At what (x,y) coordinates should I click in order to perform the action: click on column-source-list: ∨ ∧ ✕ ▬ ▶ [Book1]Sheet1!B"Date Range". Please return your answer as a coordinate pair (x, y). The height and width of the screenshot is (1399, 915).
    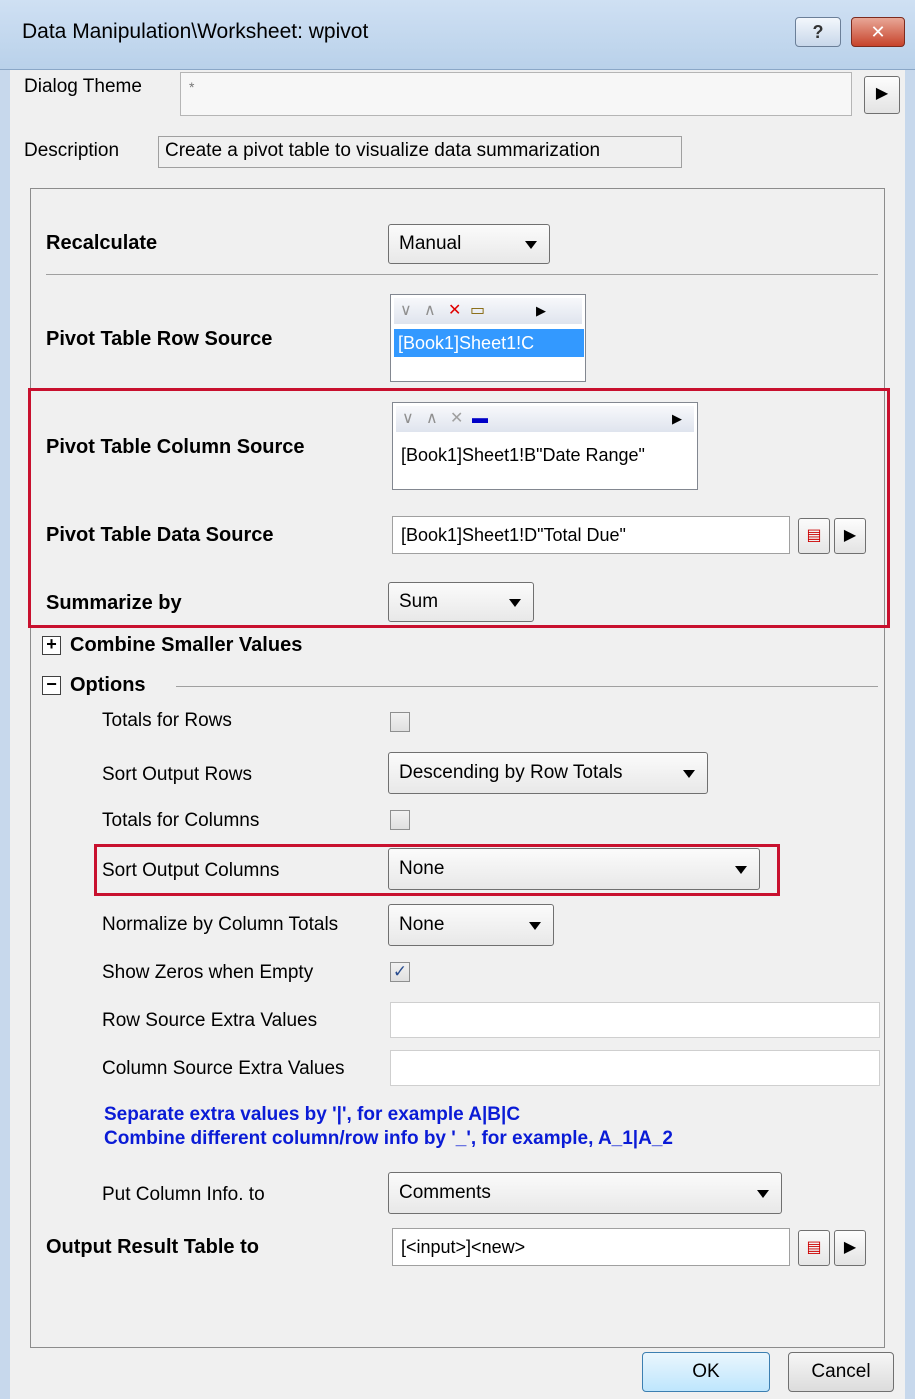
    Looking at the image, I should click on (545, 446).